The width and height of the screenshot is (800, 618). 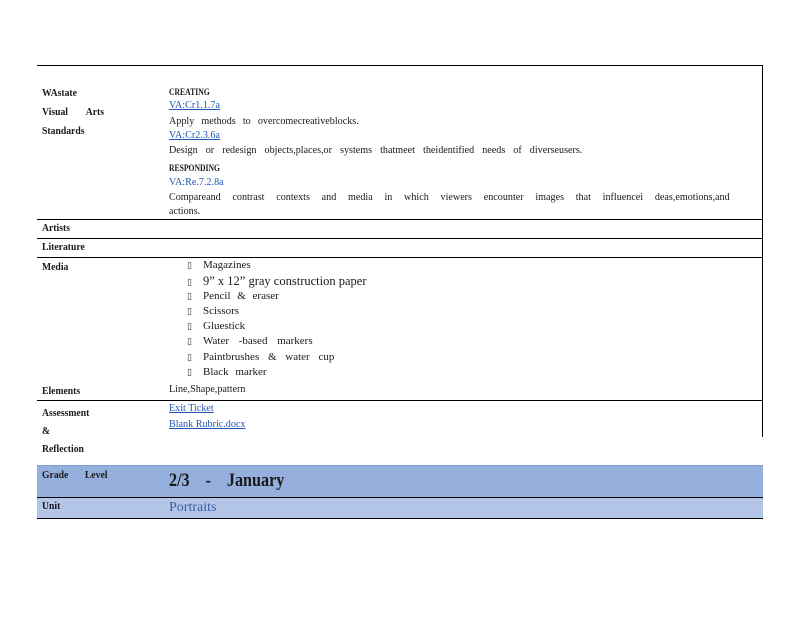 I want to click on unit-value: Portraits, so click(x=193, y=507).